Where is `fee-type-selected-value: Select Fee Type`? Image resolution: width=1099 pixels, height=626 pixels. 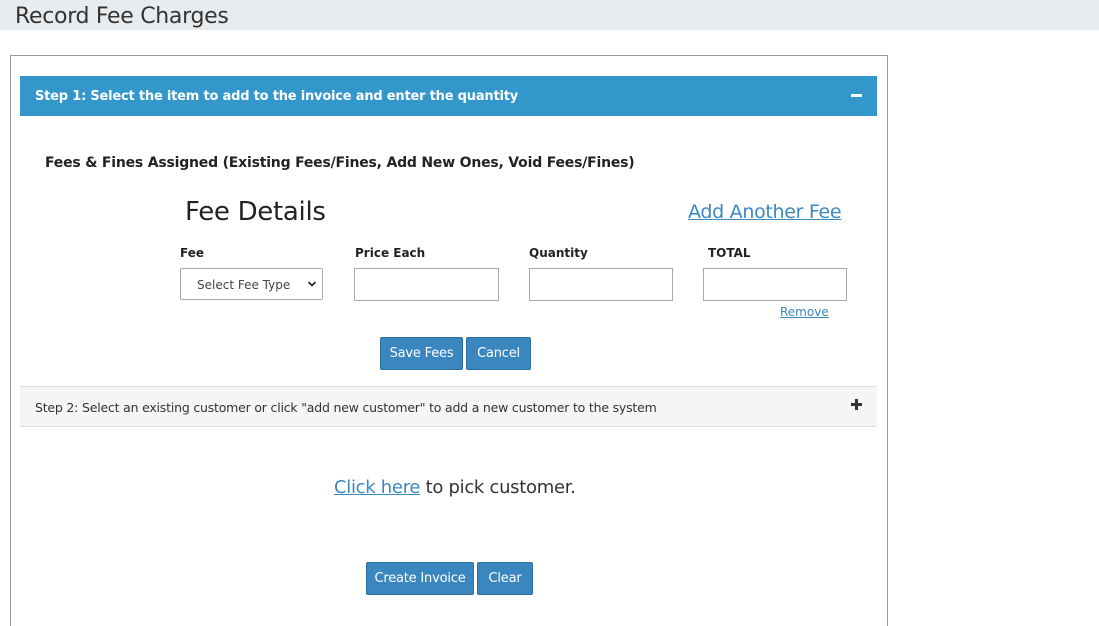 fee-type-selected-value: Select Fee Type is located at coordinates (244, 285).